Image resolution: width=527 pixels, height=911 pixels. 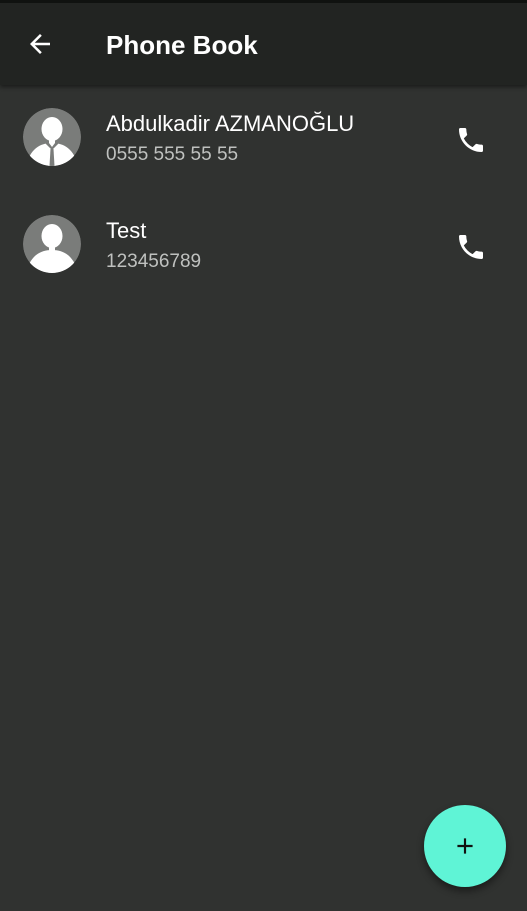 I want to click on contact-list-item: Test 123456789, so click(x=263, y=245).